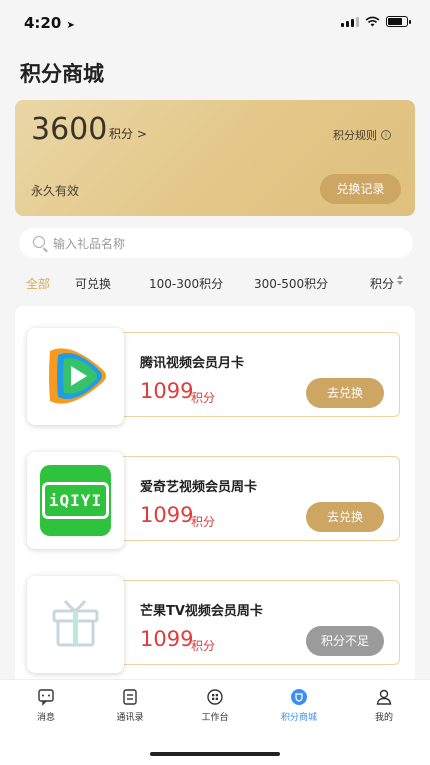 The image size is (430, 765). Describe the element at coordinates (186, 283) in the screenshot. I see `filter-tab-100-300: 100-300积分` at that location.